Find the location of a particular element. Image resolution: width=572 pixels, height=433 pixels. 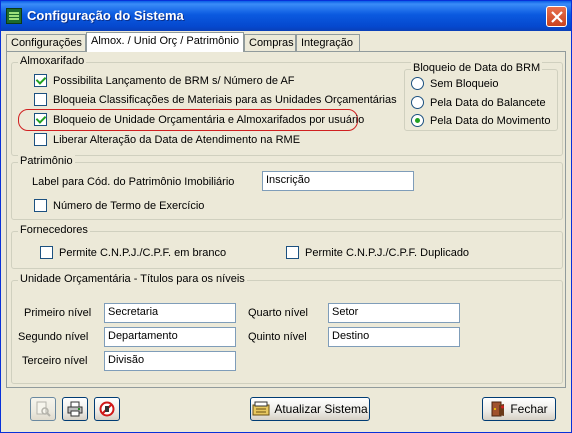

fechar-label: Fechar is located at coordinates (529, 409).